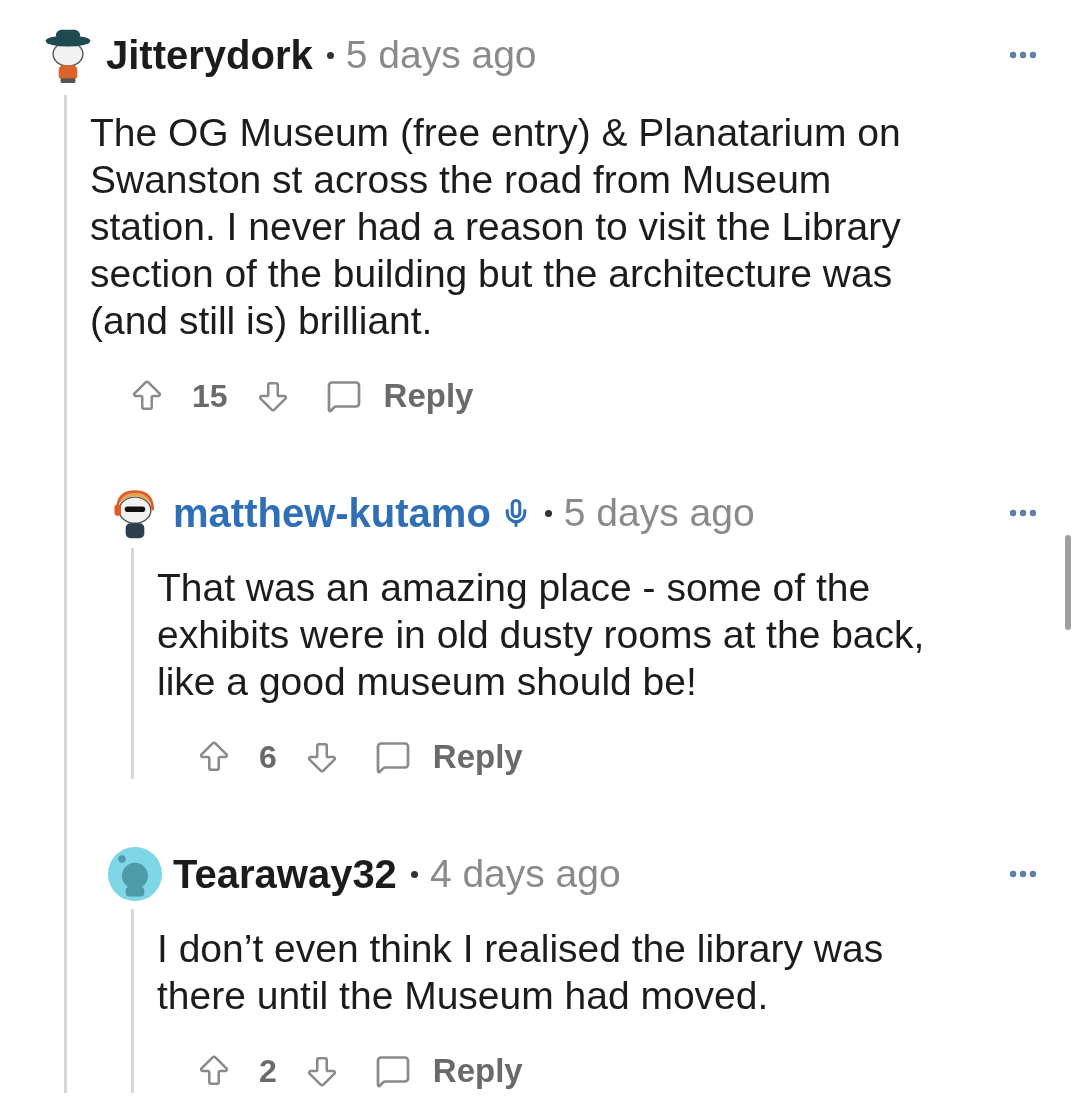  Describe the element at coordinates (525, 873) in the screenshot. I see `timestamp: 4 days ago` at that location.